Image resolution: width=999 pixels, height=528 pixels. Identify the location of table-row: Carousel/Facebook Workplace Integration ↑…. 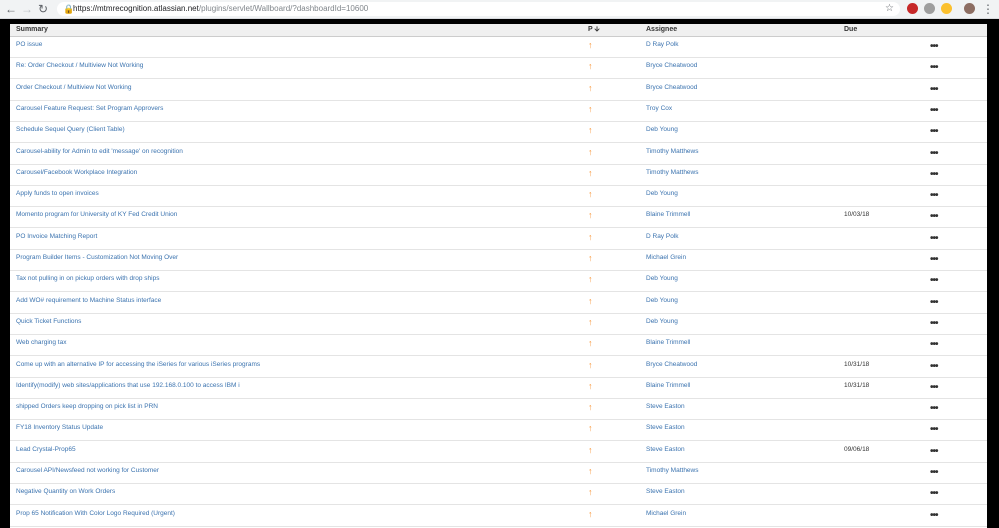
(498, 175).